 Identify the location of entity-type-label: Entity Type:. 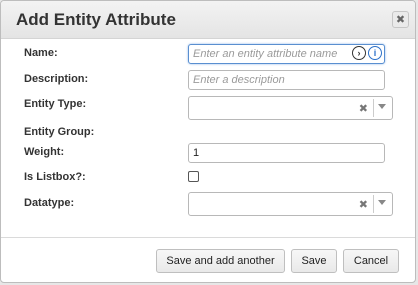
(55, 104).